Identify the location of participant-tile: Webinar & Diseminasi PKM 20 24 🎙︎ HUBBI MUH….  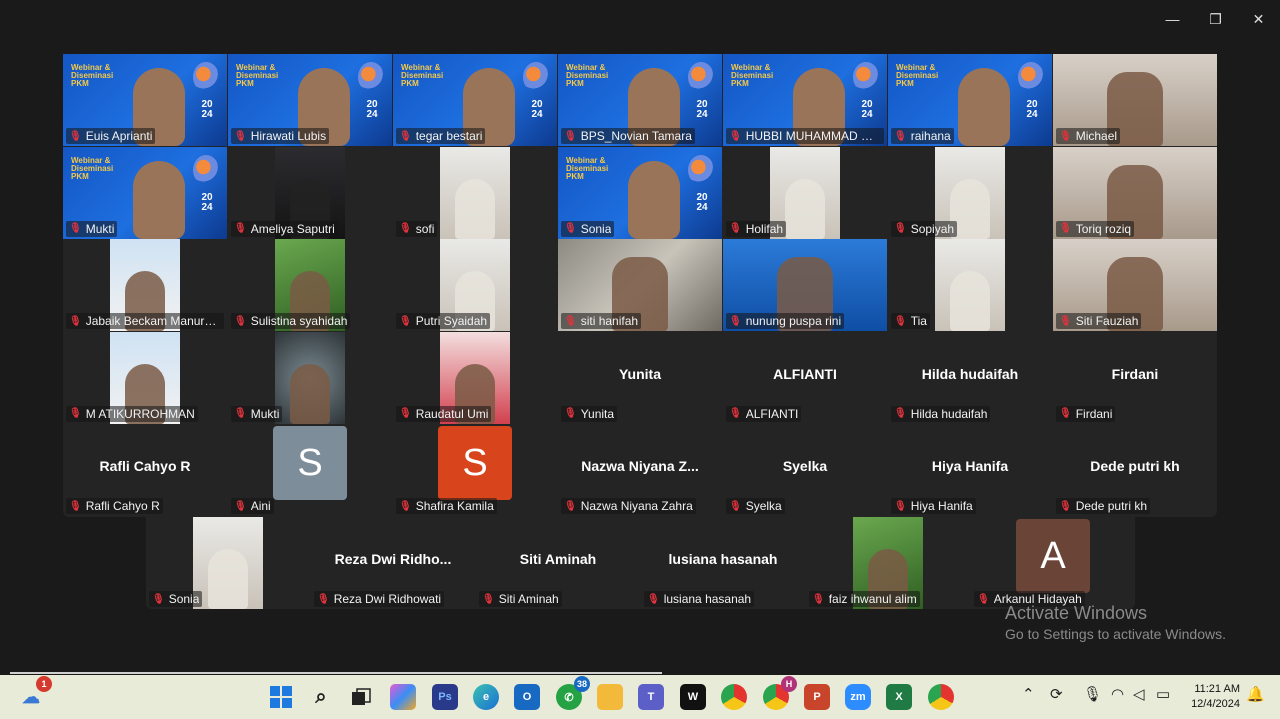
(805, 100).